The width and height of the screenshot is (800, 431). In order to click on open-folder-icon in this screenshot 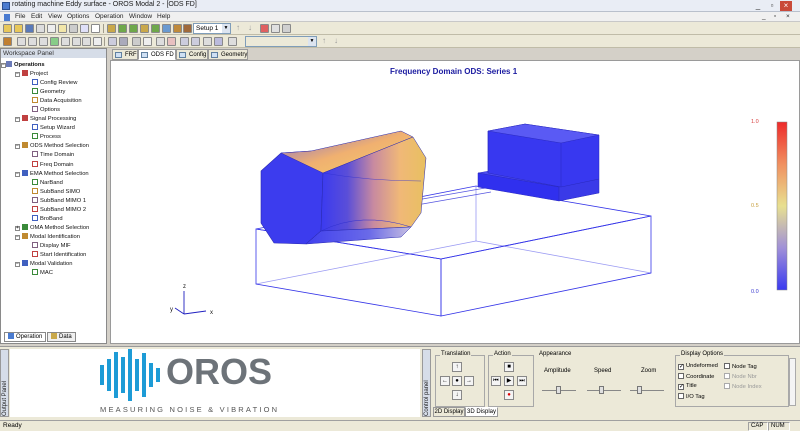, I will do `click(18, 28)`.